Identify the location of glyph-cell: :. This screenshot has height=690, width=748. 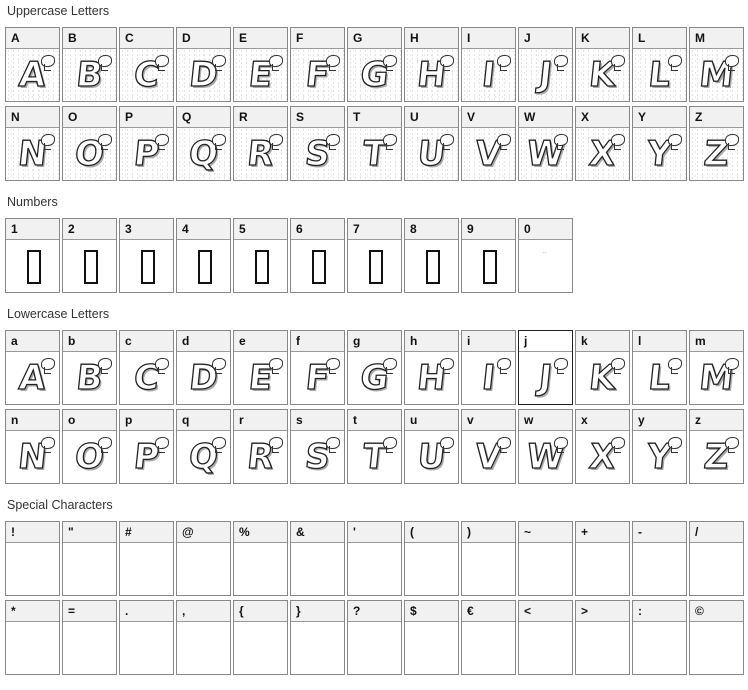
(659, 637).